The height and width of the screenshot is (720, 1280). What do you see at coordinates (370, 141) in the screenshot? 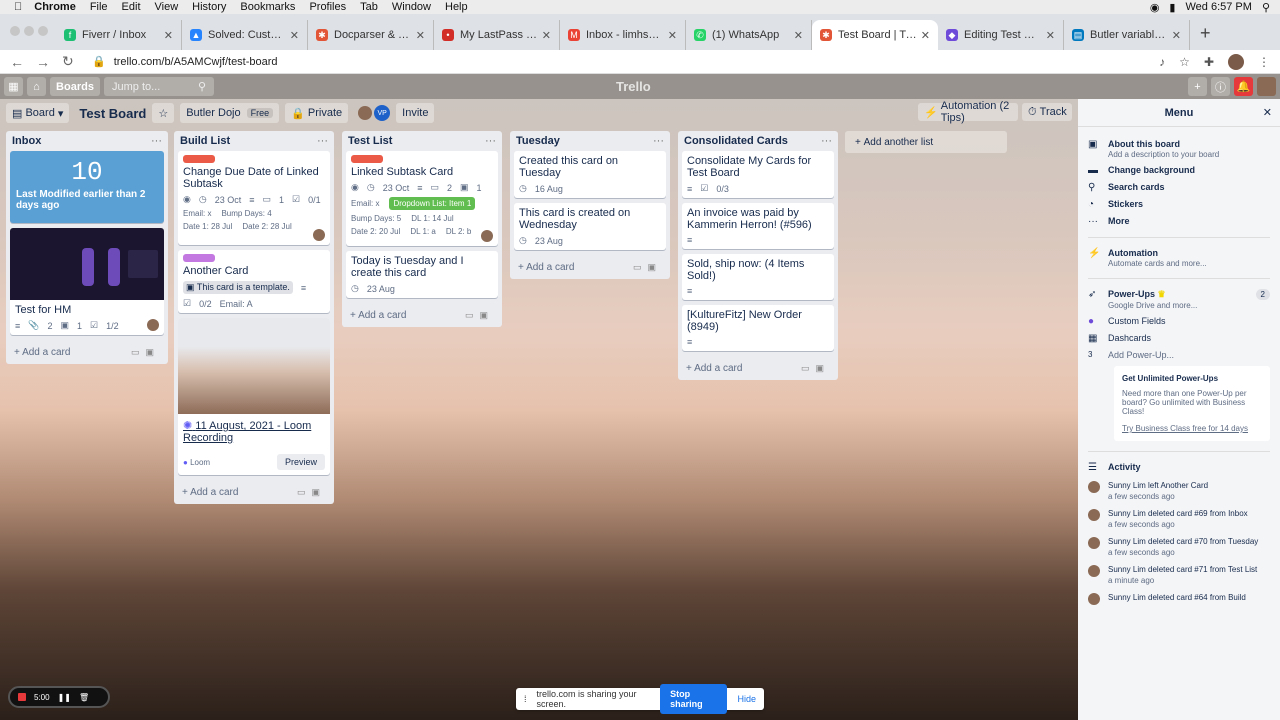
I see `list-title: Test List` at bounding box center [370, 141].